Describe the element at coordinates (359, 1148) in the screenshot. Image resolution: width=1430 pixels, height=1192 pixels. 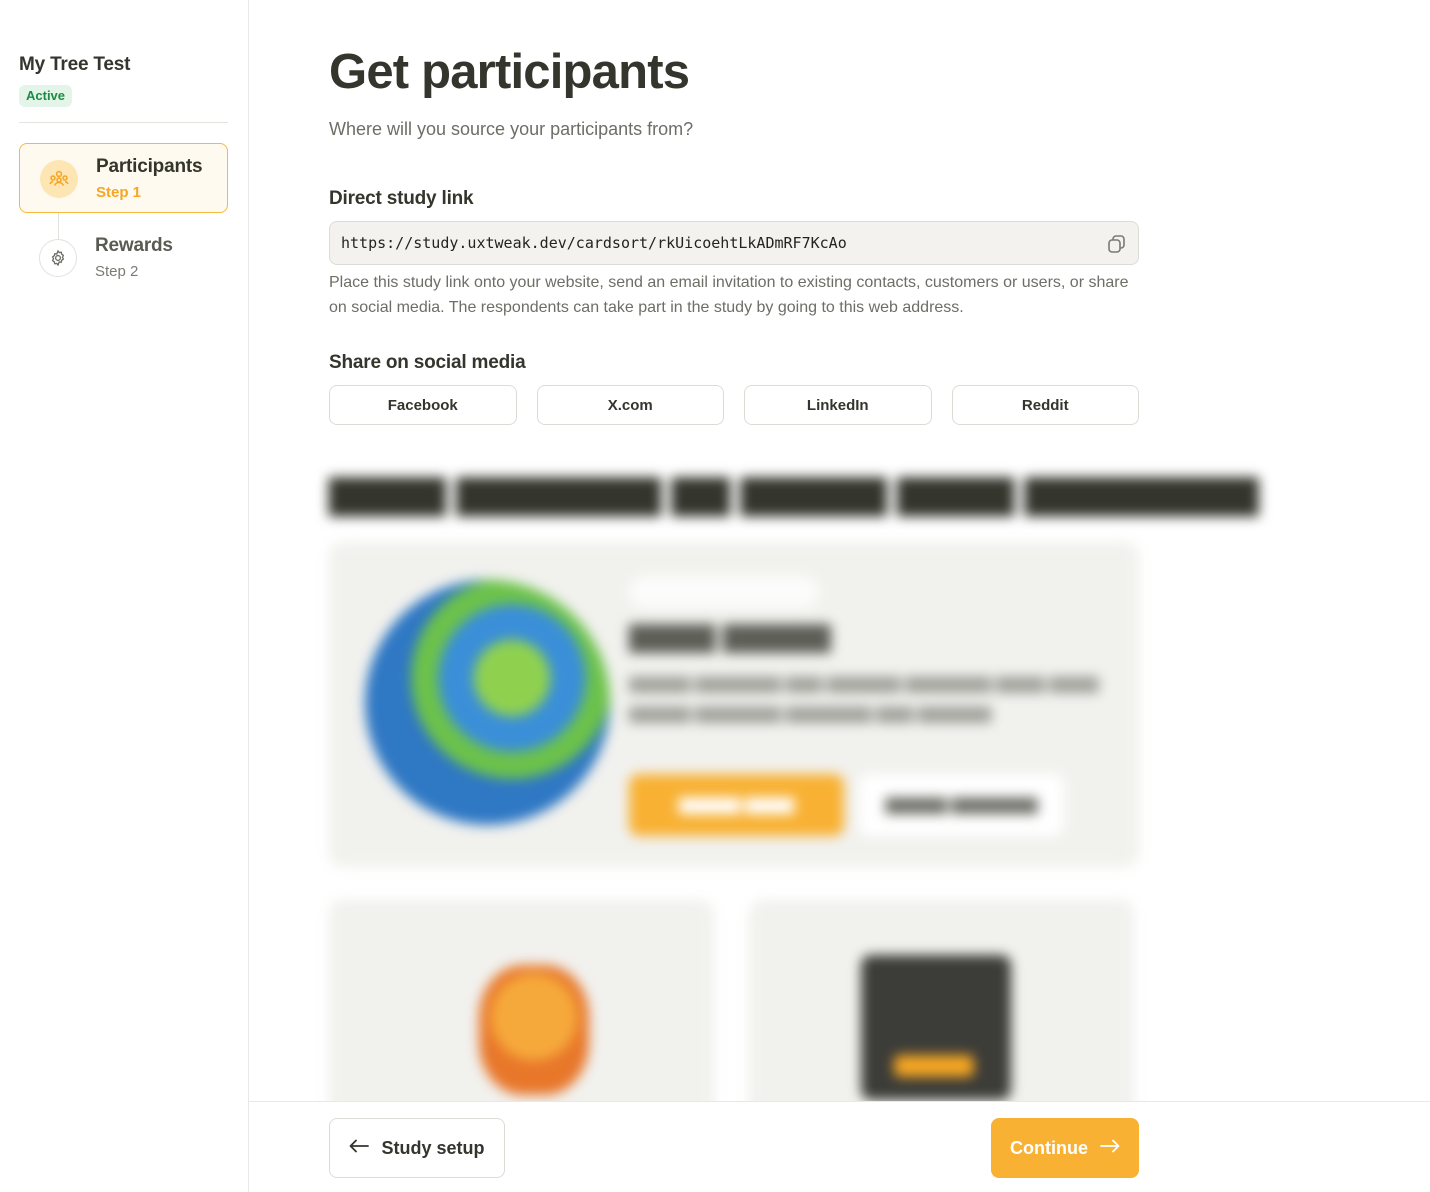
I see `arrow-left-icon` at that location.